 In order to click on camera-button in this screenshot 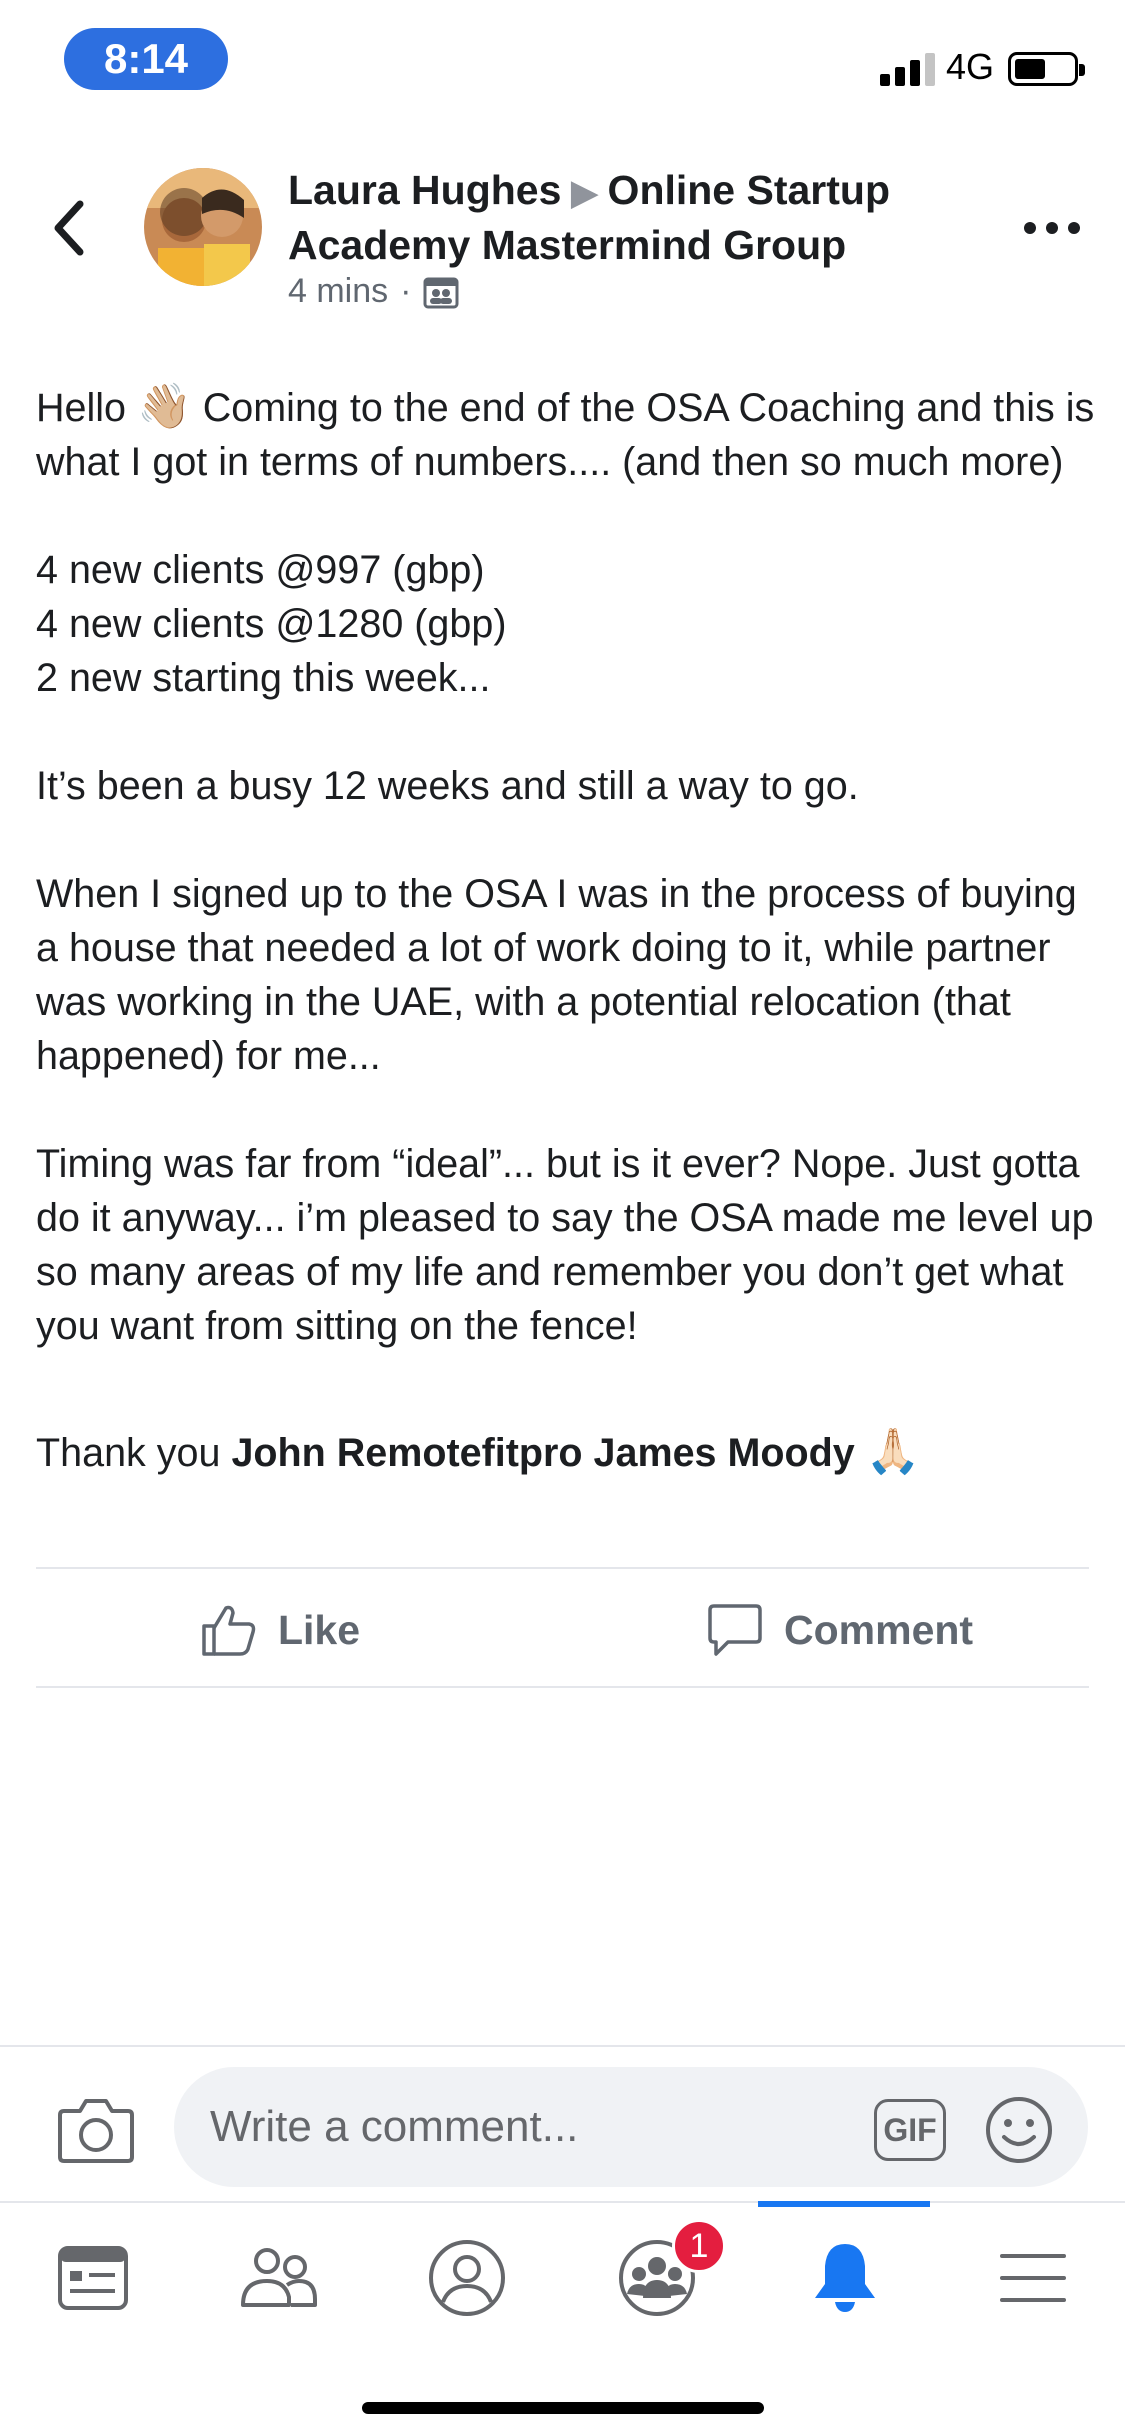, I will do `click(96, 2130)`.